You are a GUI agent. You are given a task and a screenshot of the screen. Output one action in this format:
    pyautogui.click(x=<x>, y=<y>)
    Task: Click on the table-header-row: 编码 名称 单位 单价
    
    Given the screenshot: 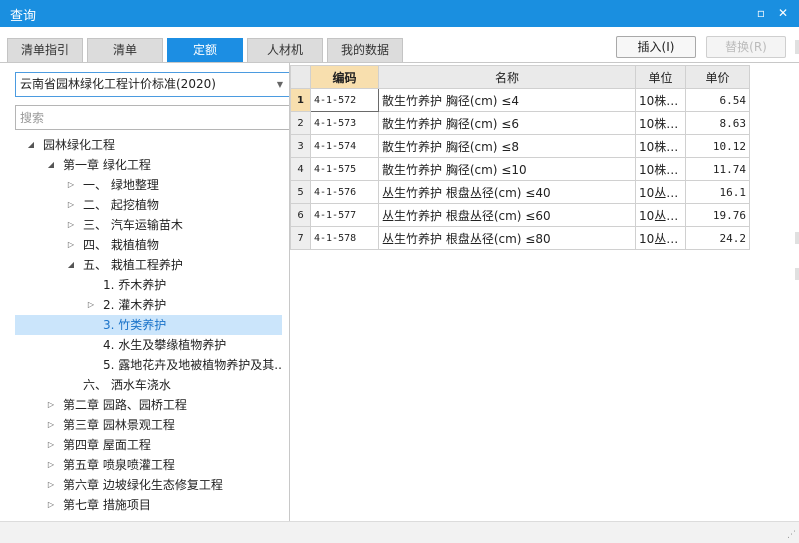 What is the action you would take?
    pyautogui.click(x=520, y=77)
    